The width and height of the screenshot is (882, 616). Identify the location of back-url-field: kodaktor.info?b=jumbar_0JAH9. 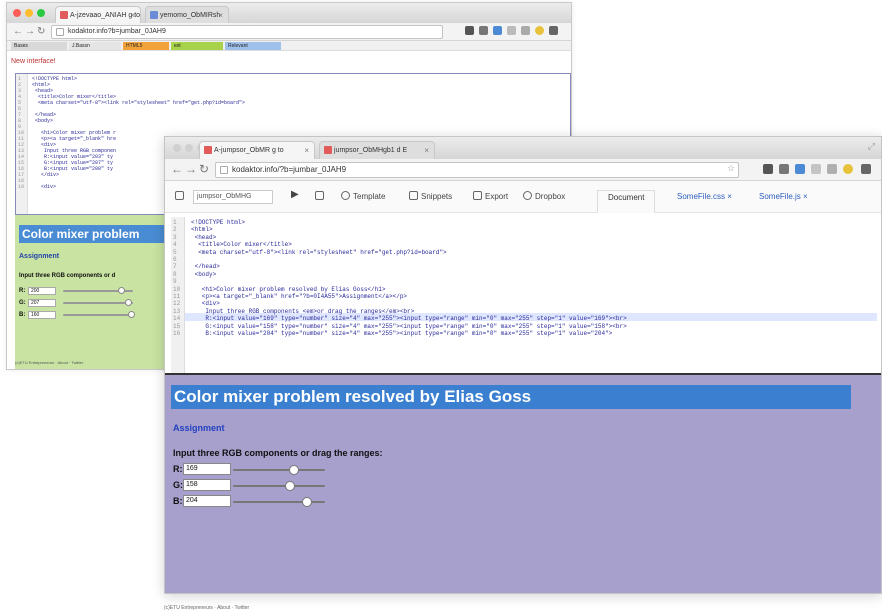
(247, 32).